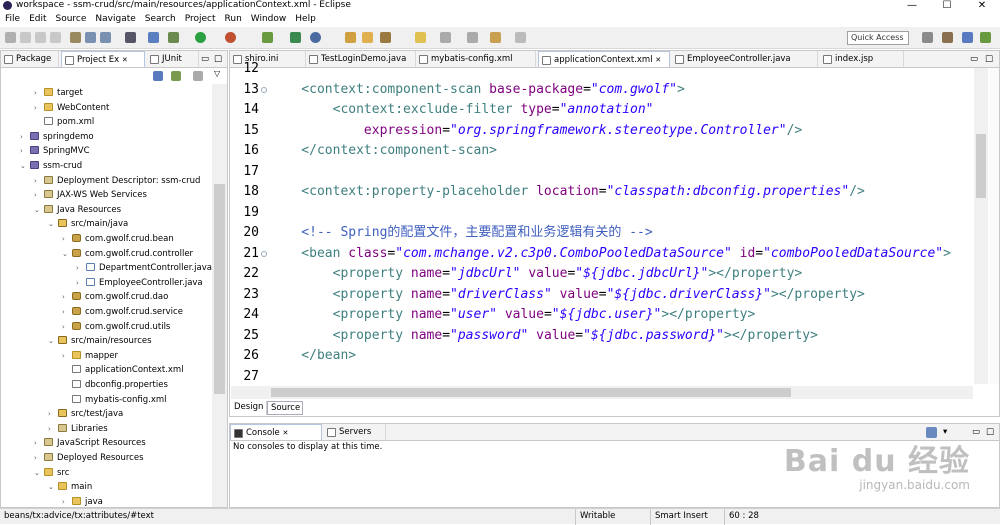 Image resolution: width=1000 pixels, height=525 pixels. Describe the element at coordinates (912, 5) in the screenshot. I see `minimize-button: —` at that location.